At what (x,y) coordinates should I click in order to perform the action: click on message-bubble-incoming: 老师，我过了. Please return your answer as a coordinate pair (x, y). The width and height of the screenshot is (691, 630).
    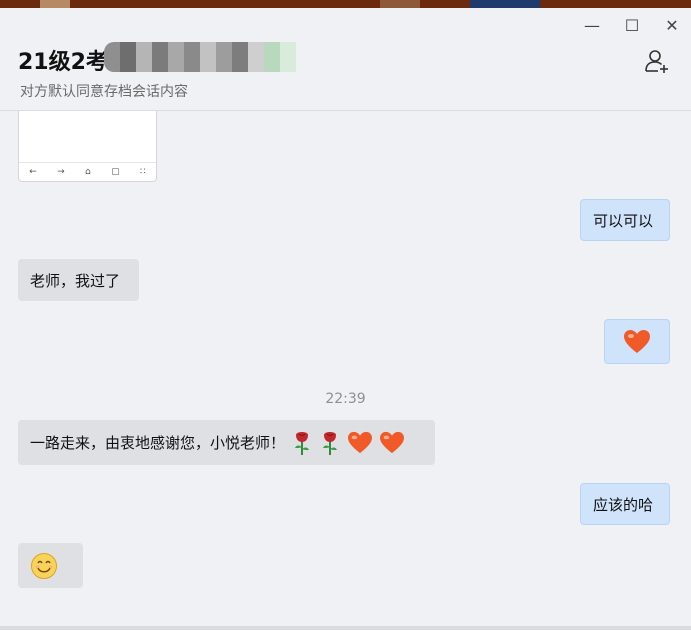
    Looking at the image, I should click on (78, 280).